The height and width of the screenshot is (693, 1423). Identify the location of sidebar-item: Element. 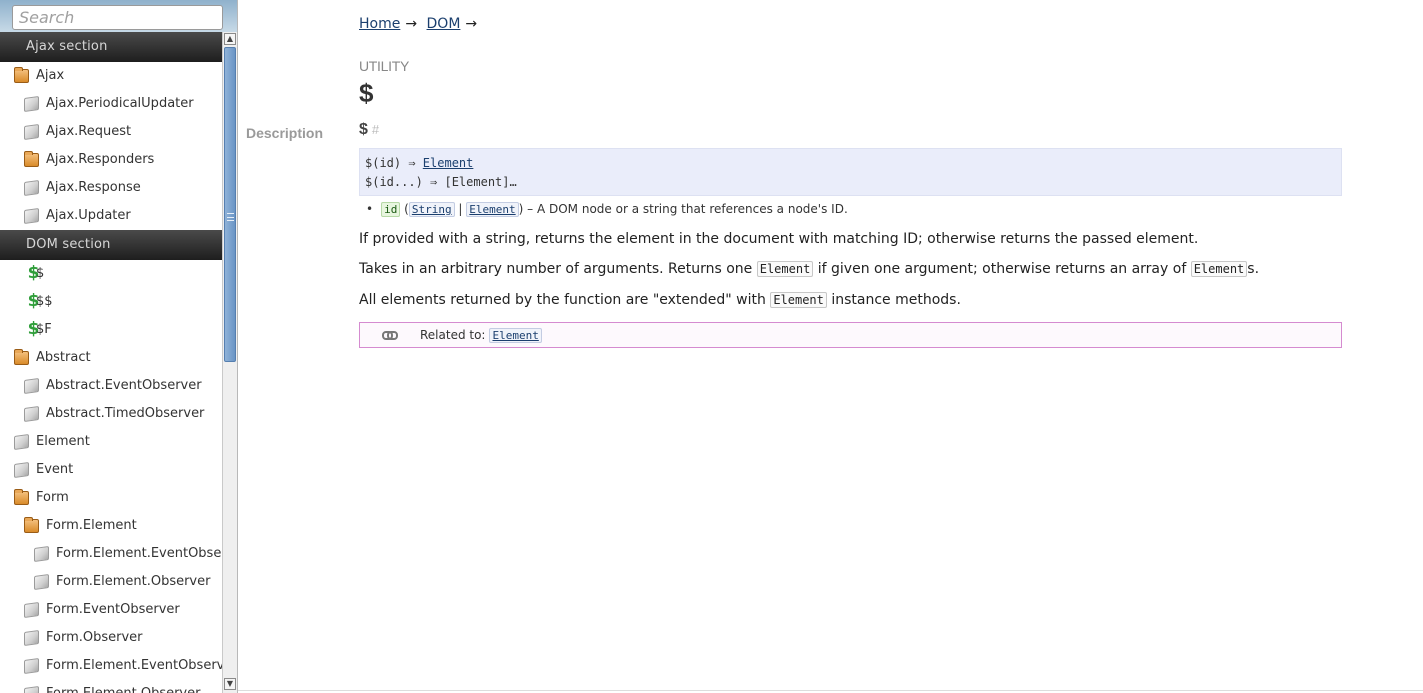
(111, 442).